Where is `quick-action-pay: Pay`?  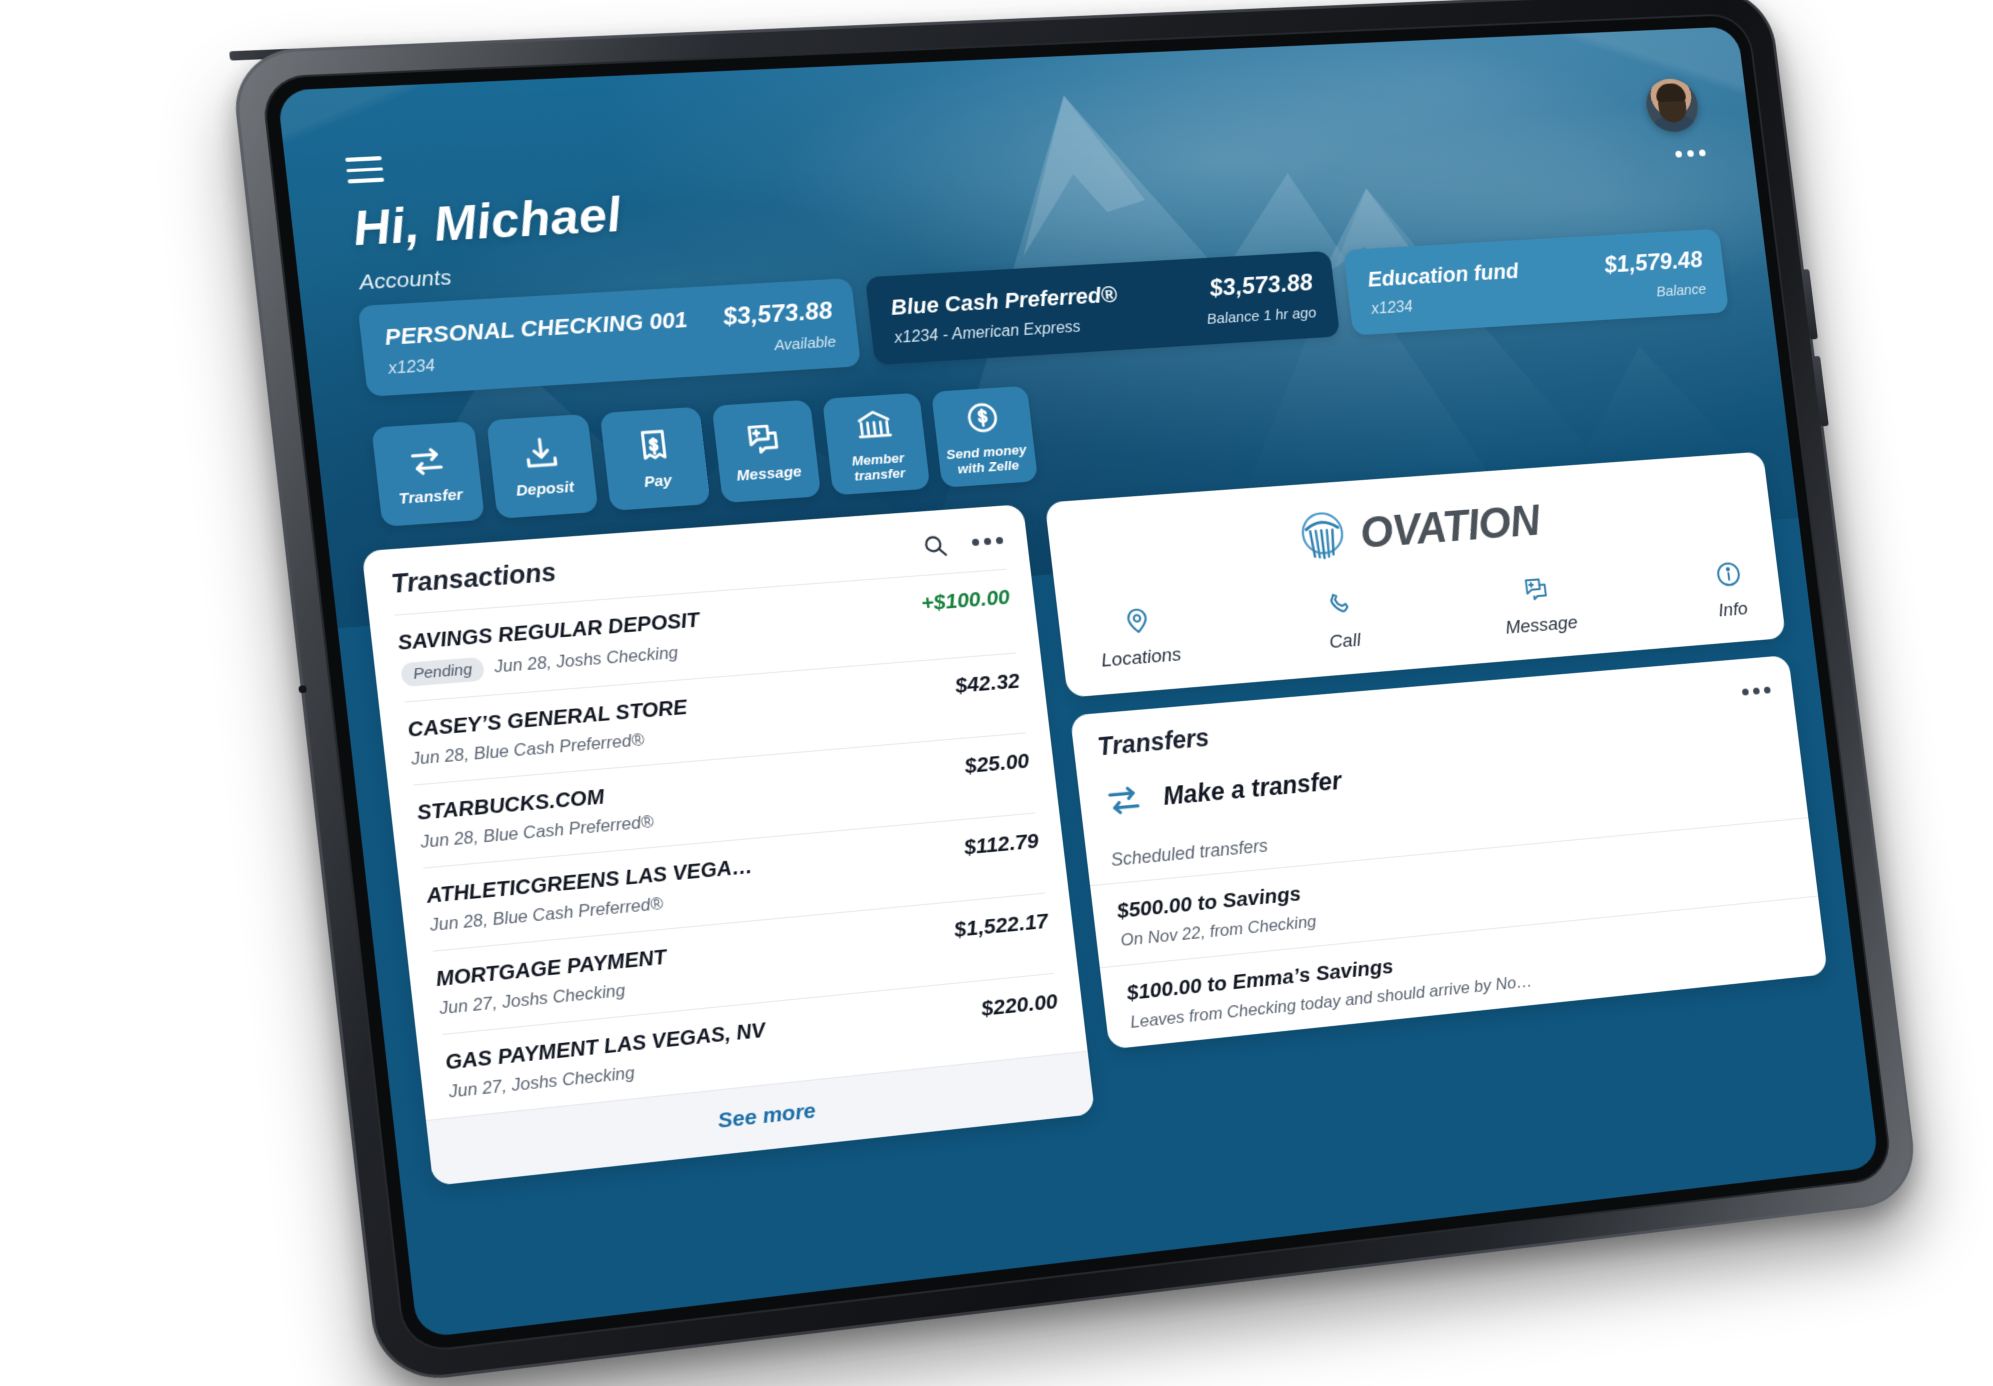 quick-action-pay: Pay is located at coordinates (655, 458).